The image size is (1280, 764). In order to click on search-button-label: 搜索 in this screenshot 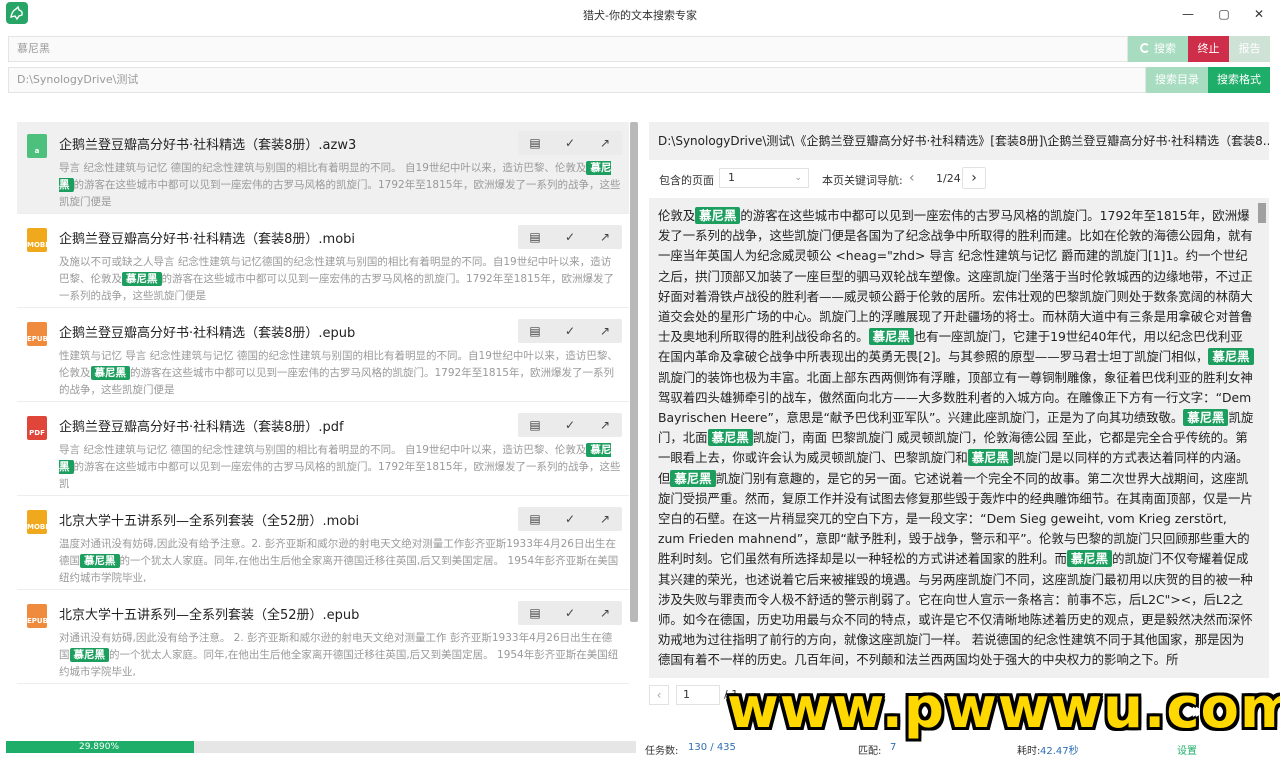, I will do `click(1165, 48)`.